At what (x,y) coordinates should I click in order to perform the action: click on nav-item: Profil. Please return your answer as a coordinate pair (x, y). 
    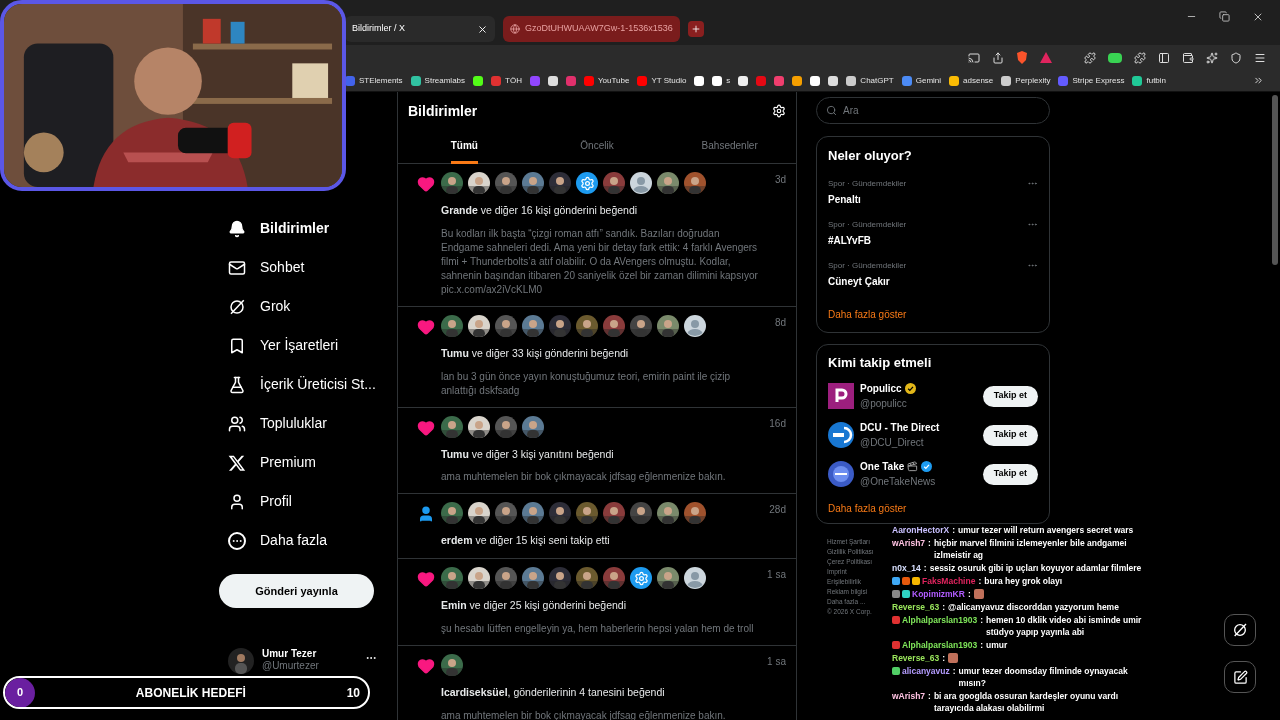
    Looking at the image, I should click on (307, 501).